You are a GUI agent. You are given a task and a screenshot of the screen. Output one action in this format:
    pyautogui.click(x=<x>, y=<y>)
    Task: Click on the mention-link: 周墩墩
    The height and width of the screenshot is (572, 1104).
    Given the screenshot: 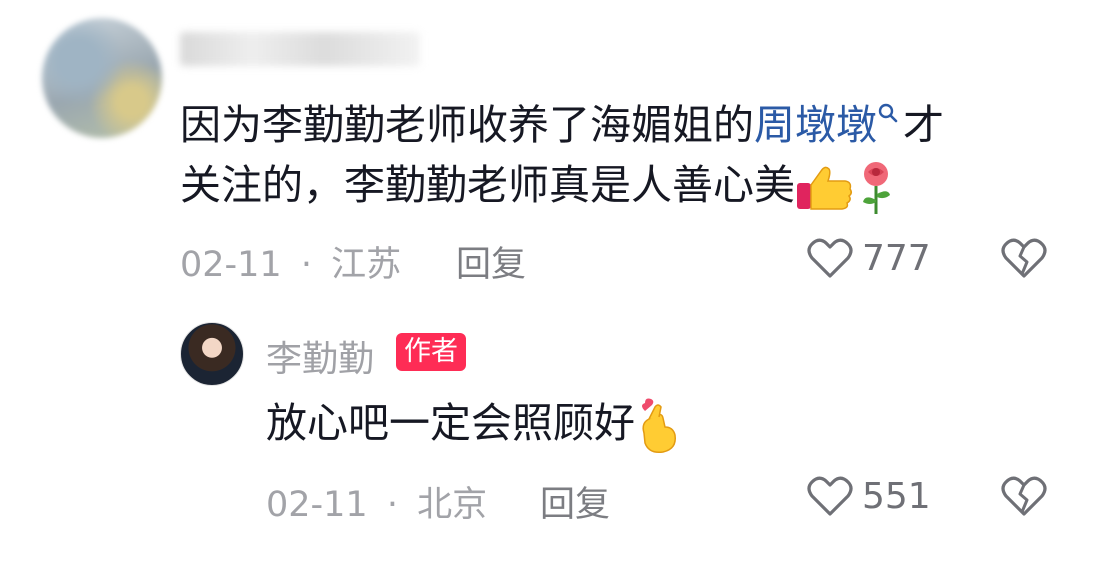 What is the action you would take?
    pyautogui.click(x=828, y=125)
    